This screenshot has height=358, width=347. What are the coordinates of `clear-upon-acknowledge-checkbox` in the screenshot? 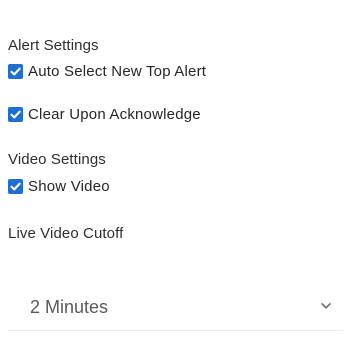 It's located at (15, 114).